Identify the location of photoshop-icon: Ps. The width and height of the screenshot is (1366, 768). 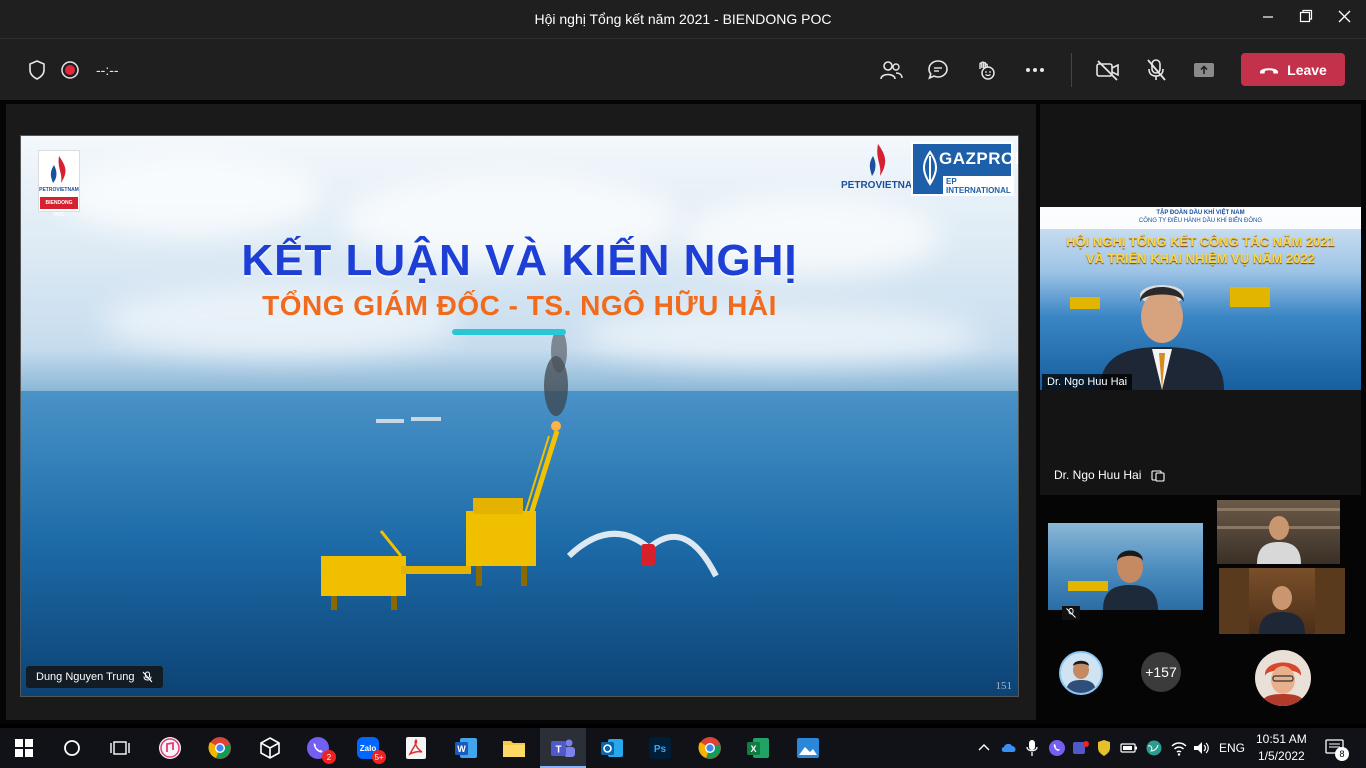
(660, 748).